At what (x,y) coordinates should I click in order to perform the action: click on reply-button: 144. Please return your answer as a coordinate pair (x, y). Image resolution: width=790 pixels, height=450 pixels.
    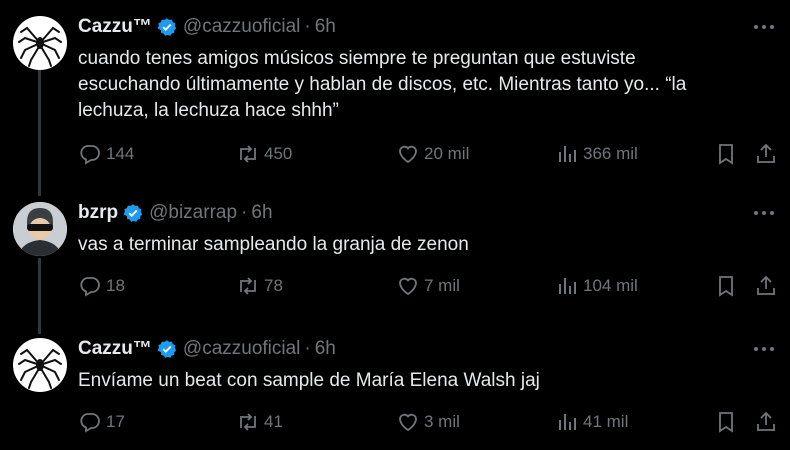
    Looking at the image, I should click on (106, 154).